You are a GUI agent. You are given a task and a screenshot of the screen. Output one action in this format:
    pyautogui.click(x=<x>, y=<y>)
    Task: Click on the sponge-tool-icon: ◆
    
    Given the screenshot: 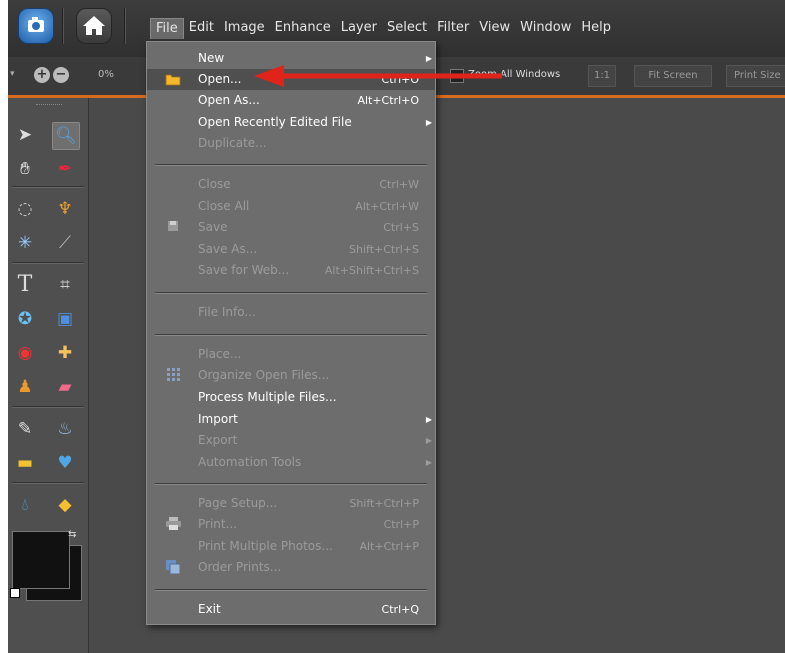 What is the action you would take?
    pyautogui.click(x=65, y=505)
    